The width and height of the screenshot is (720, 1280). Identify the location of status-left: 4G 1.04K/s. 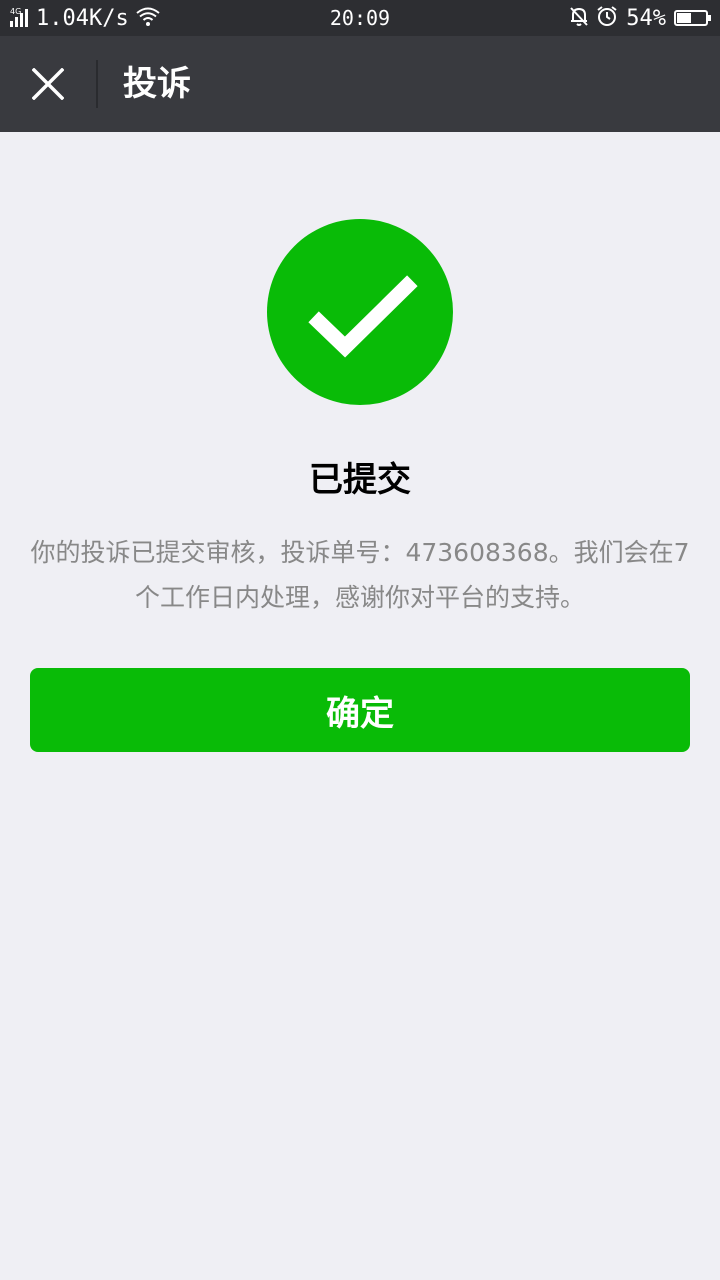
(85, 18).